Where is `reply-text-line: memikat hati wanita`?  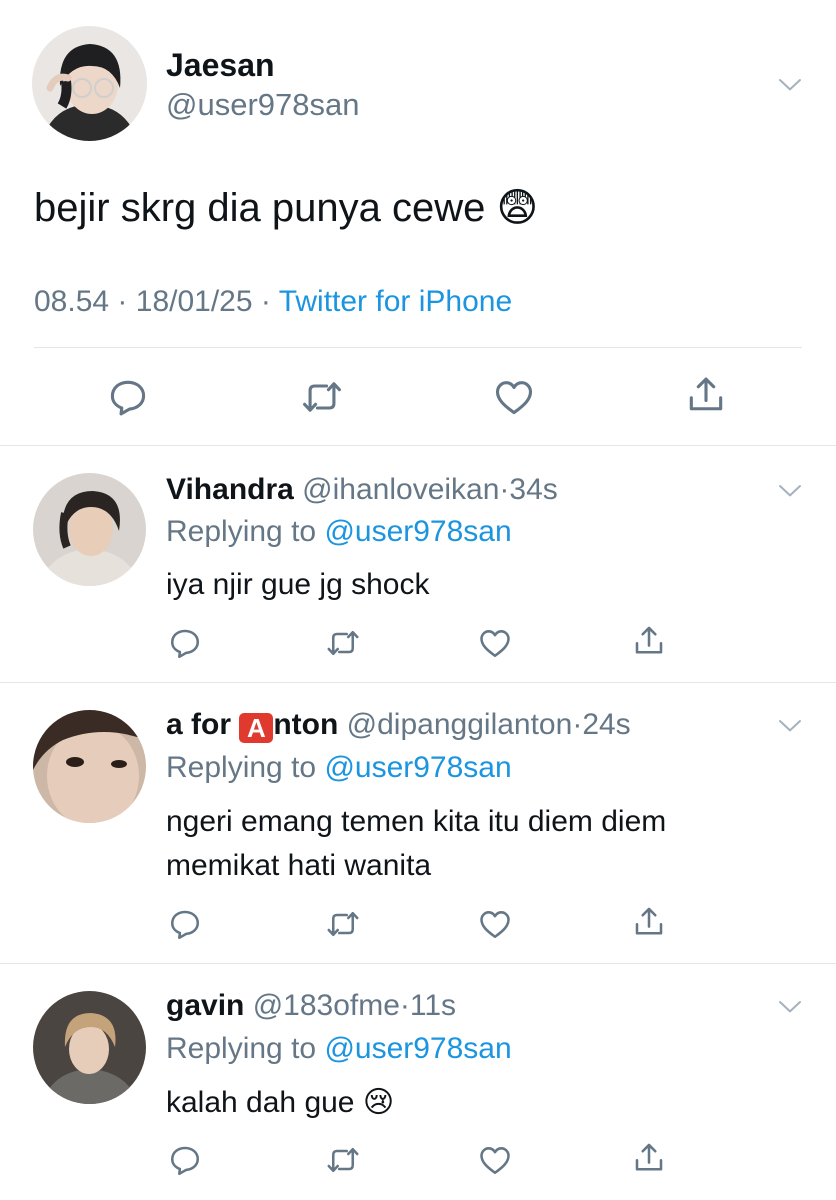
reply-text-line: memikat hati wanita is located at coordinates (299, 865).